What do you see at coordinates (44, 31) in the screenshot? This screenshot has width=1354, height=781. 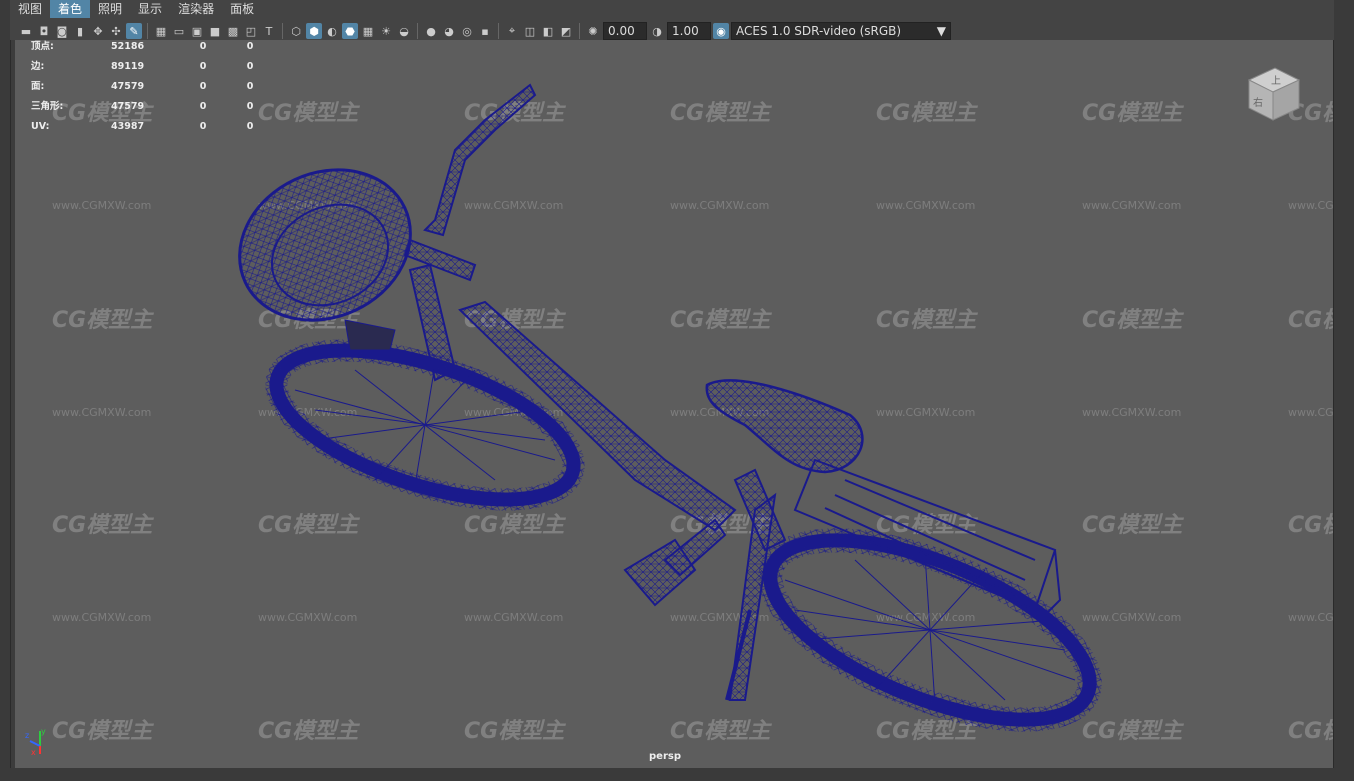 I see `camera-attributes-icon: ◘` at bounding box center [44, 31].